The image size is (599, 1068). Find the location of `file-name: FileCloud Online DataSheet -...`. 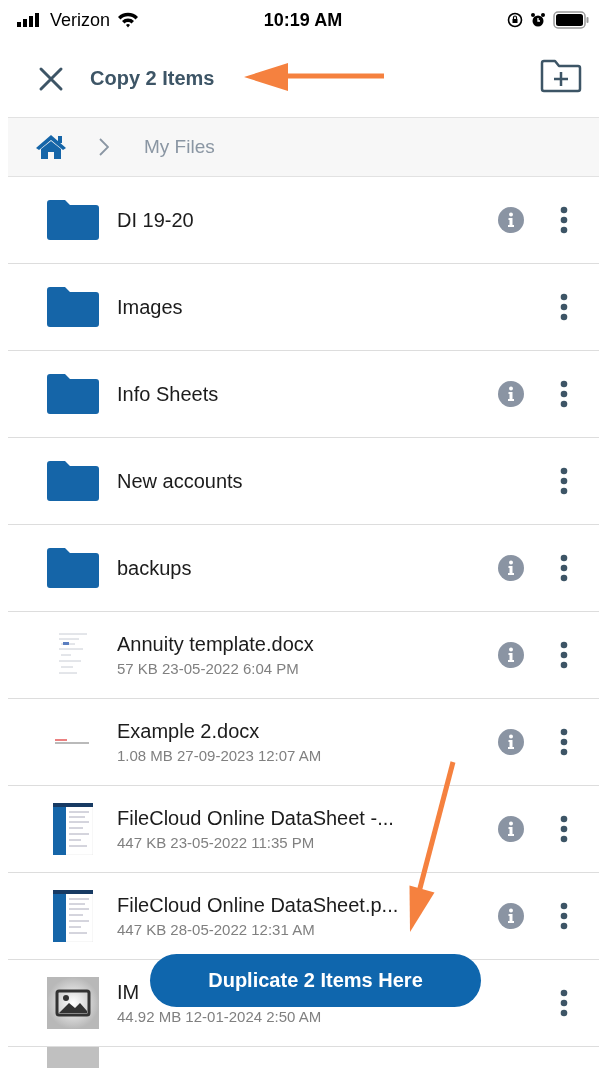

file-name: FileCloud Online DataSheet -... is located at coordinates (255, 818).